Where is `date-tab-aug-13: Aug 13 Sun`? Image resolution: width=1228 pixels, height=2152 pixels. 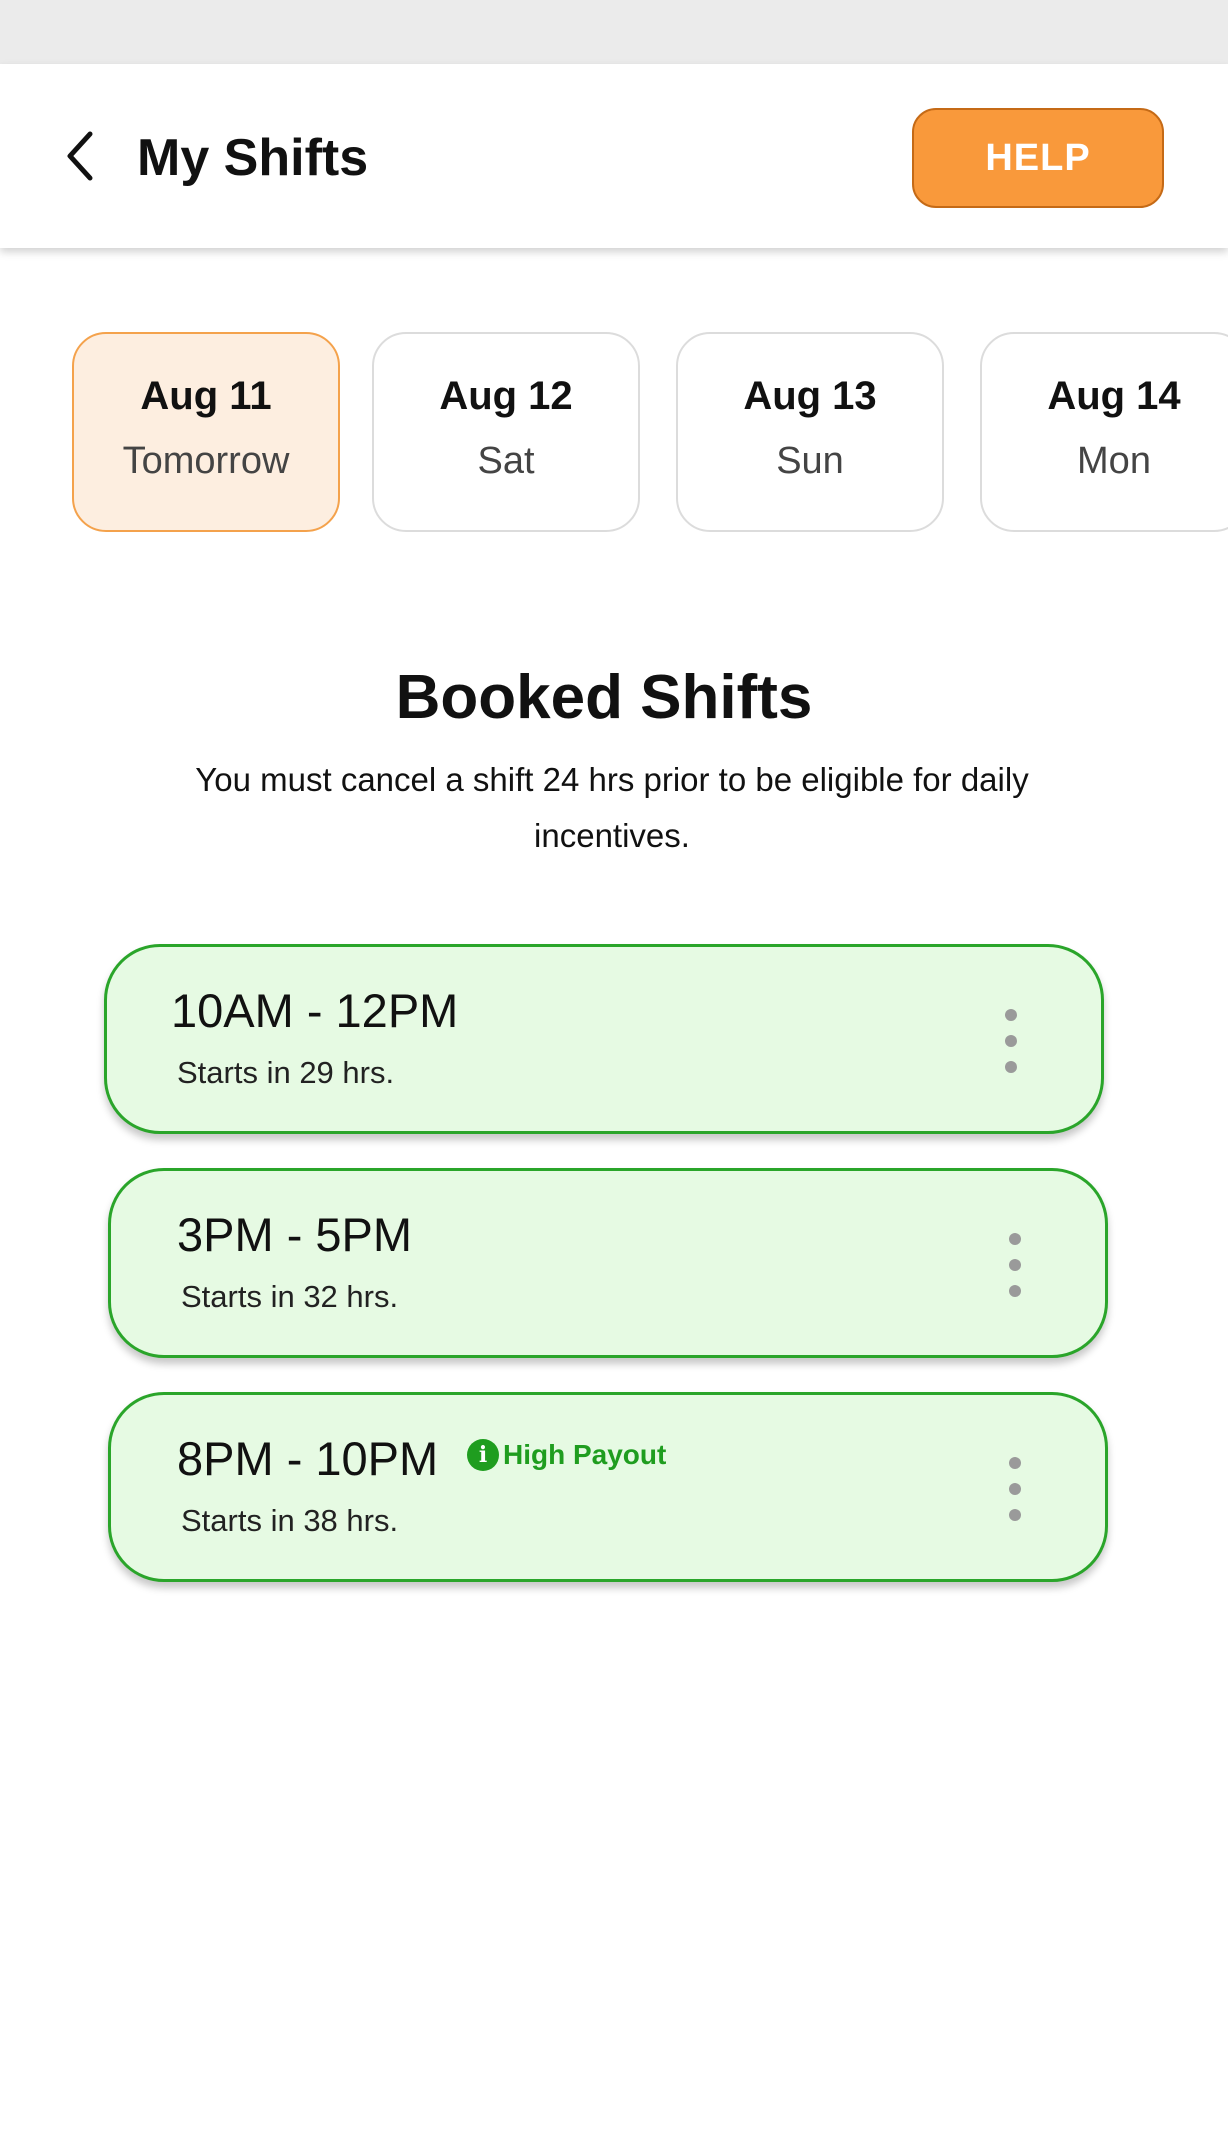
date-tab-aug-13: Aug 13 Sun is located at coordinates (810, 432).